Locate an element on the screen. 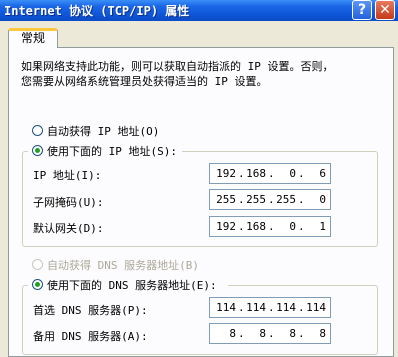  default-gateway-field: 192 . 168 . 0 . 1 is located at coordinates (270, 226).